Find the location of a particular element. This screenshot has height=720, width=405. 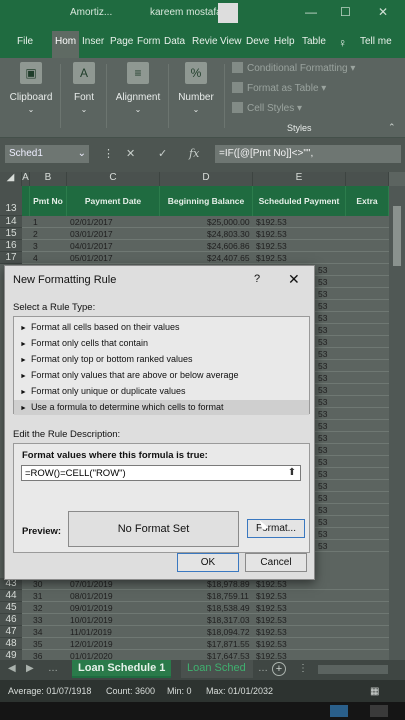

formula-field: =ROW()=CELL("ROW") is located at coordinates (161, 473).